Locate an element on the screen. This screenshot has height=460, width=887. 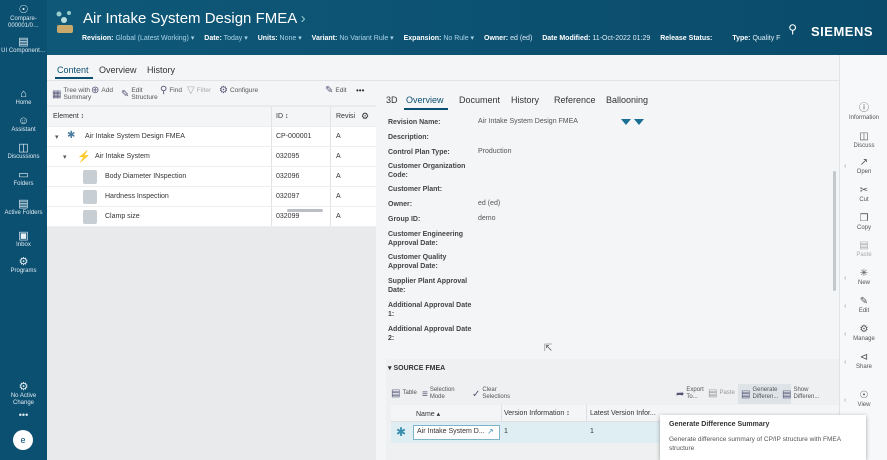
customer-quality-approval-label: Customer Quality Approval Date: is located at coordinates (417, 262).